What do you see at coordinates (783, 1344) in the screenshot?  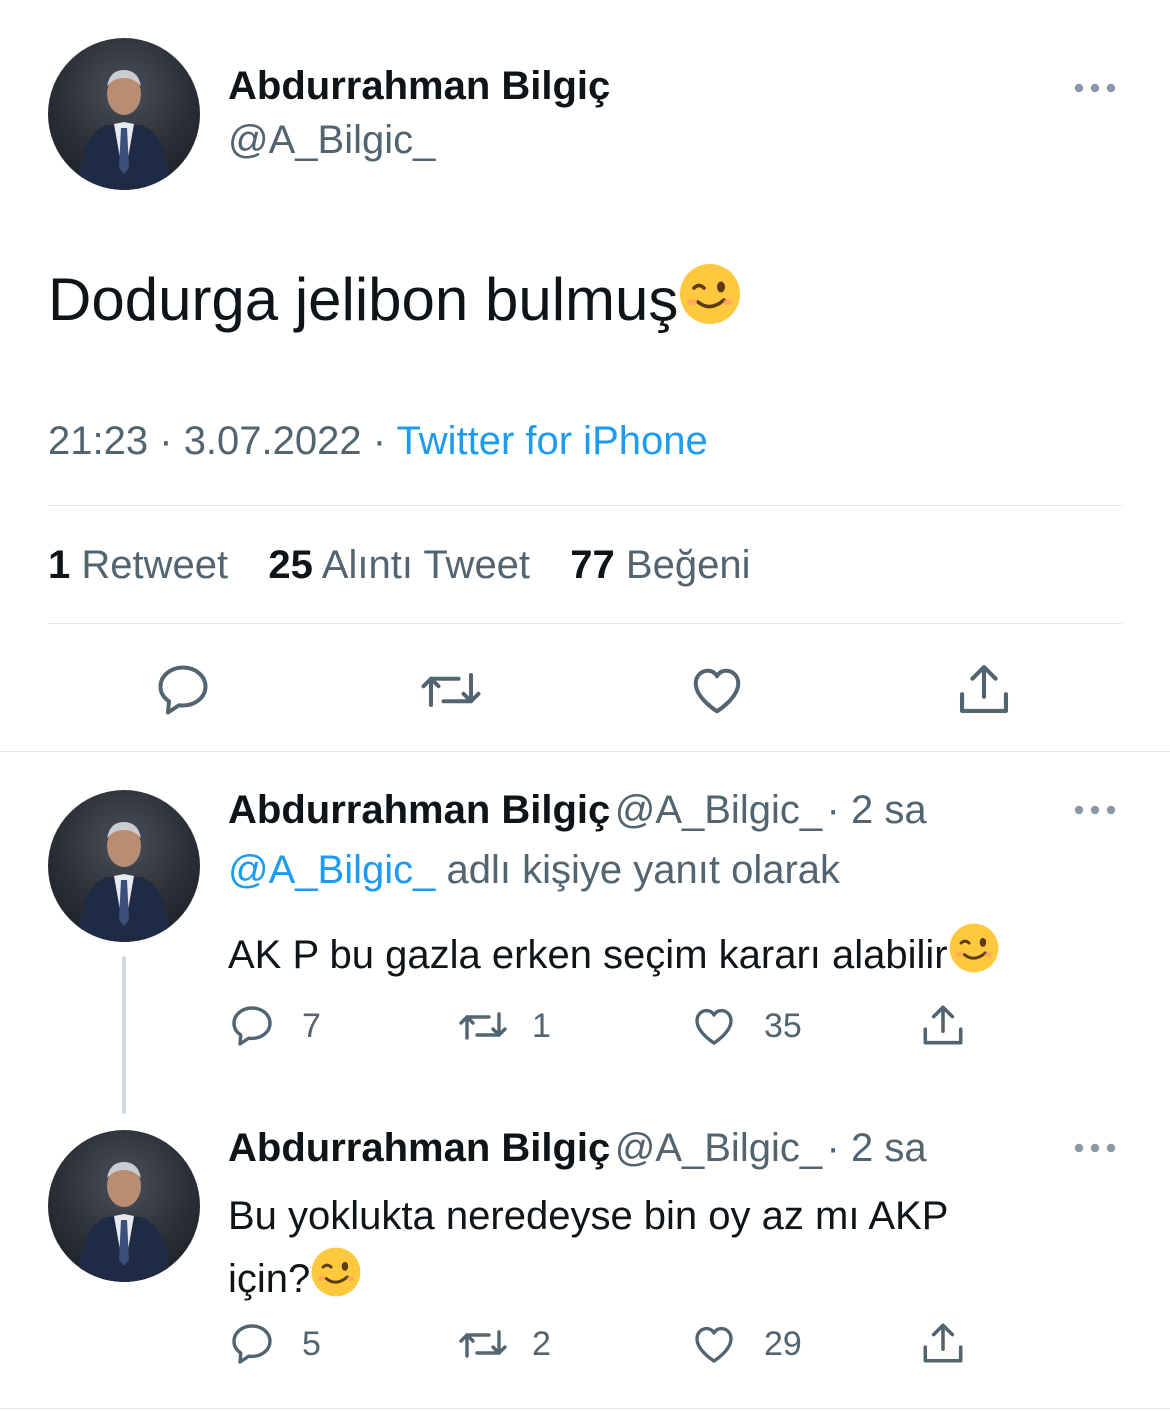 I see `like-count: 29` at bounding box center [783, 1344].